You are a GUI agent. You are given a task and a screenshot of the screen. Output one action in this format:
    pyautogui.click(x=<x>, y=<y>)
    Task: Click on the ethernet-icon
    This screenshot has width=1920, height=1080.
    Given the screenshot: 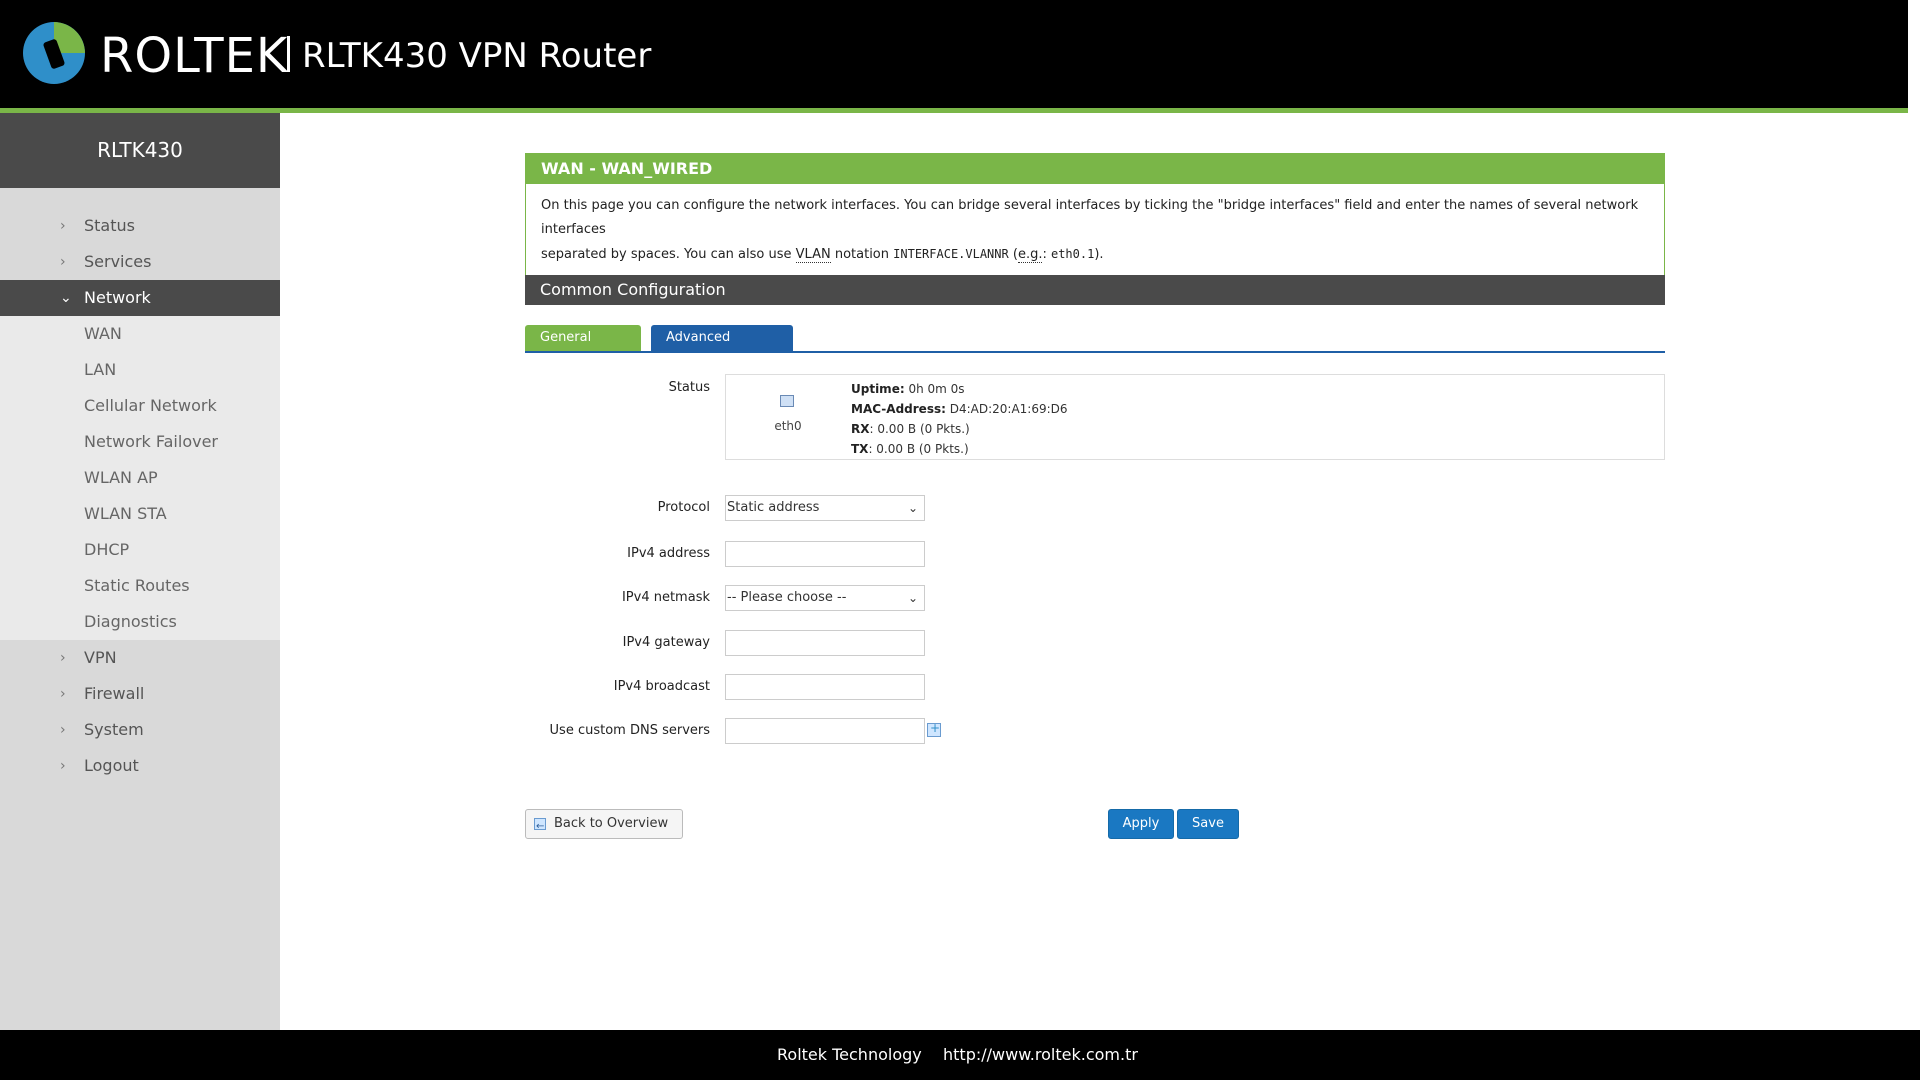 What is the action you would take?
    pyautogui.click(x=787, y=401)
    